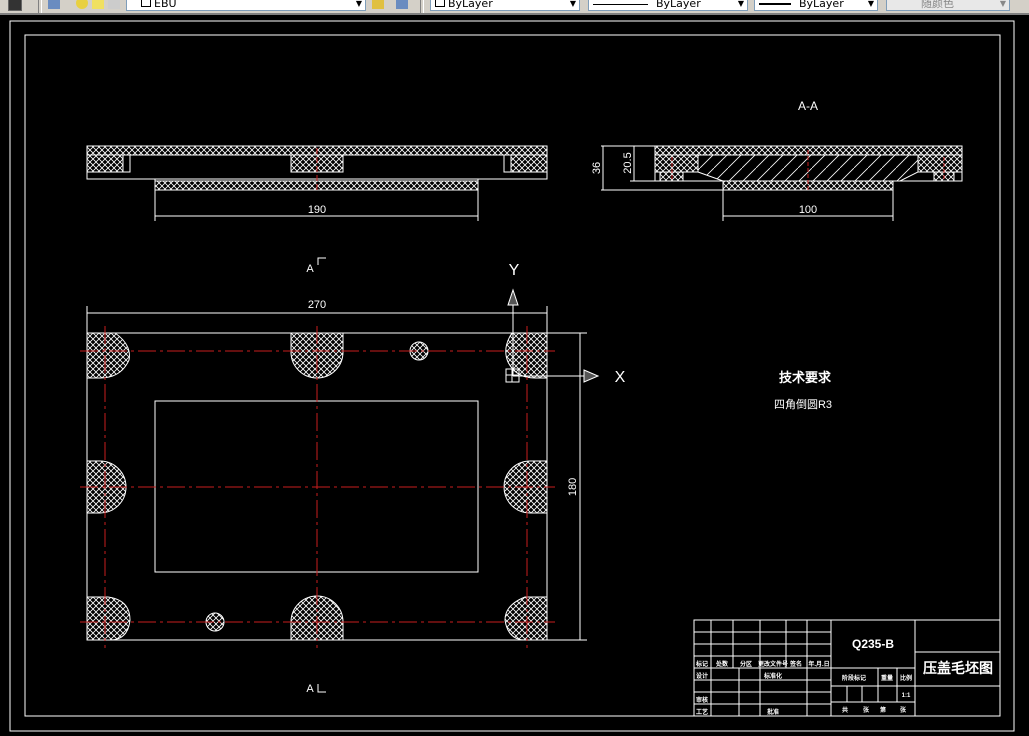  Describe the element at coordinates (317, 210) in the screenshot. I see `dim-190-label: 190` at that location.